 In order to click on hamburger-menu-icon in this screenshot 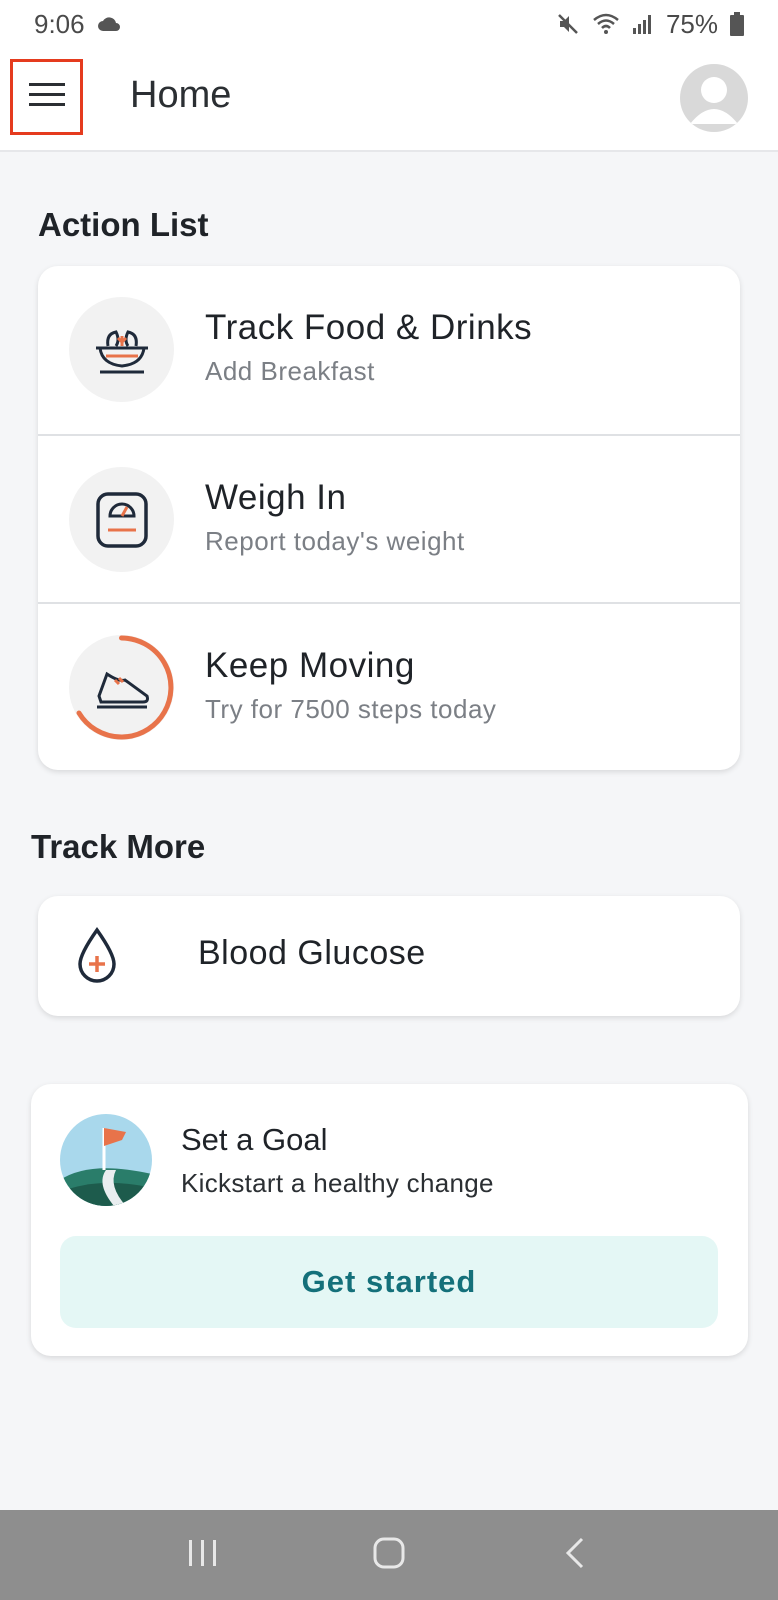, I will do `click(46, 97)`.